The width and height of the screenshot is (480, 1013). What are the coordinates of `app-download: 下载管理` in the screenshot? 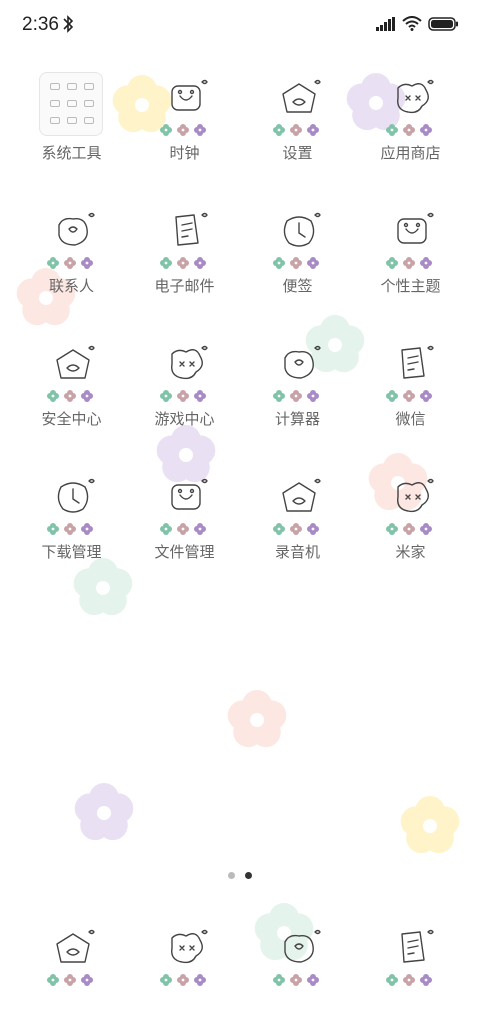 It's located at (71, 524).